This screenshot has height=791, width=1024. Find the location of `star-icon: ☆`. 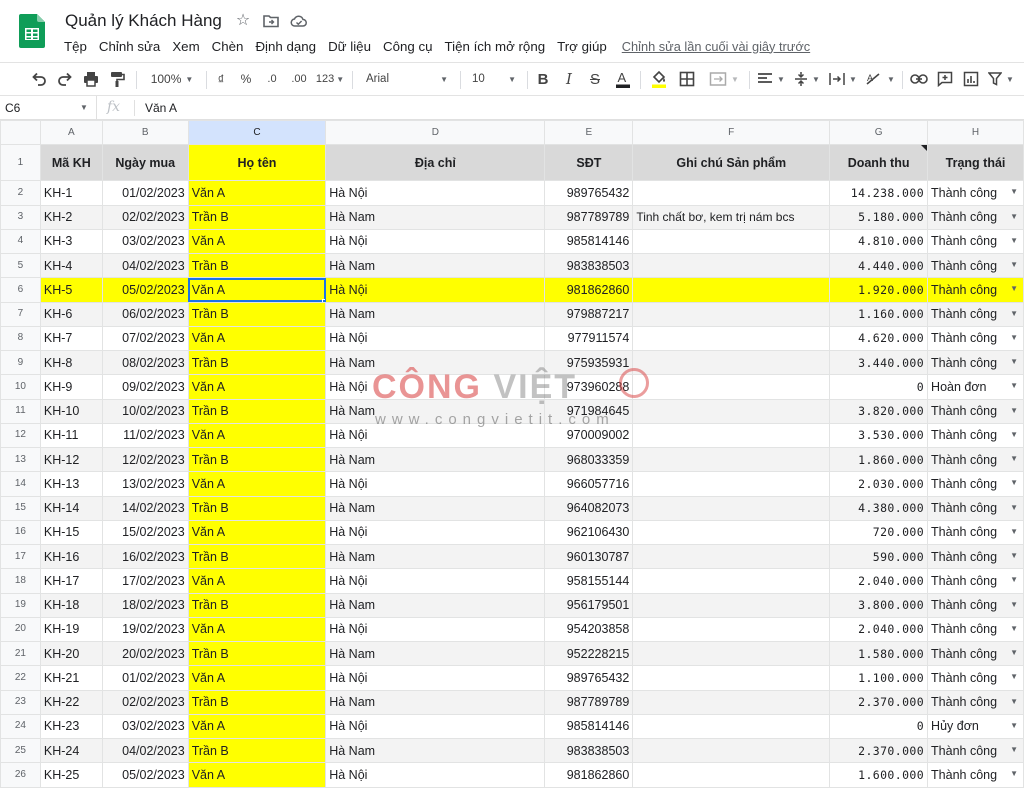

star-icon: ☆ is located at coordinates (243, 21).